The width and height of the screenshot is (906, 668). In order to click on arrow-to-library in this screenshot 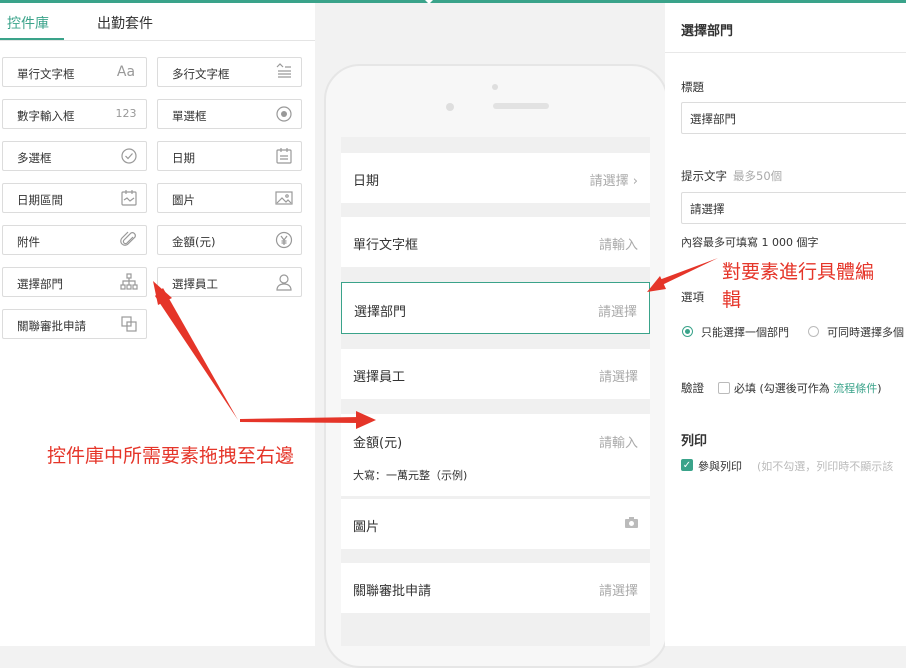, I will do `click(196, 354)`.